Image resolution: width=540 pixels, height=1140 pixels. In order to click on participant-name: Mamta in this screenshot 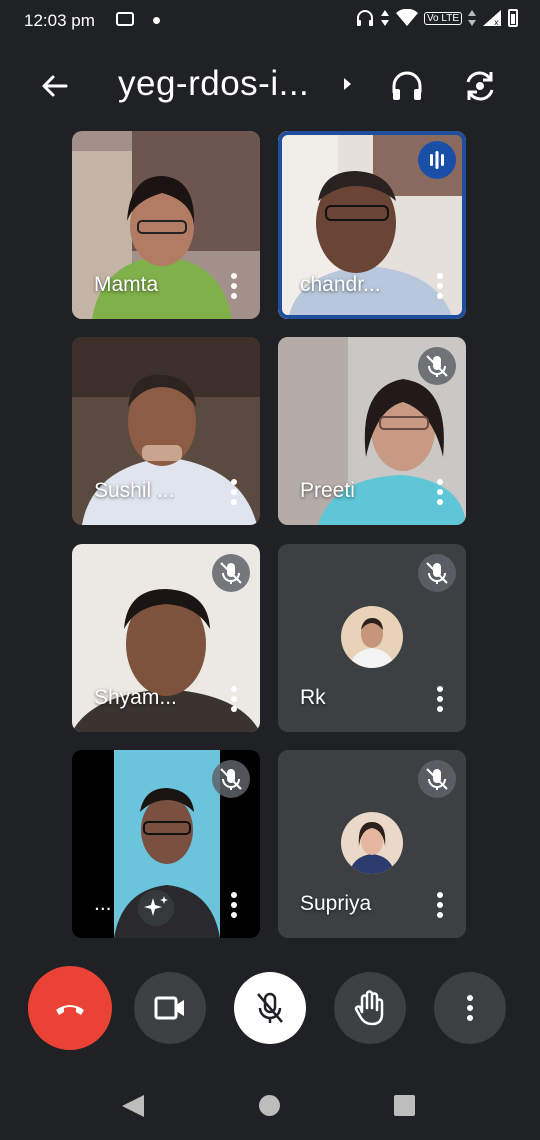, I will do `click(126, 284)`.